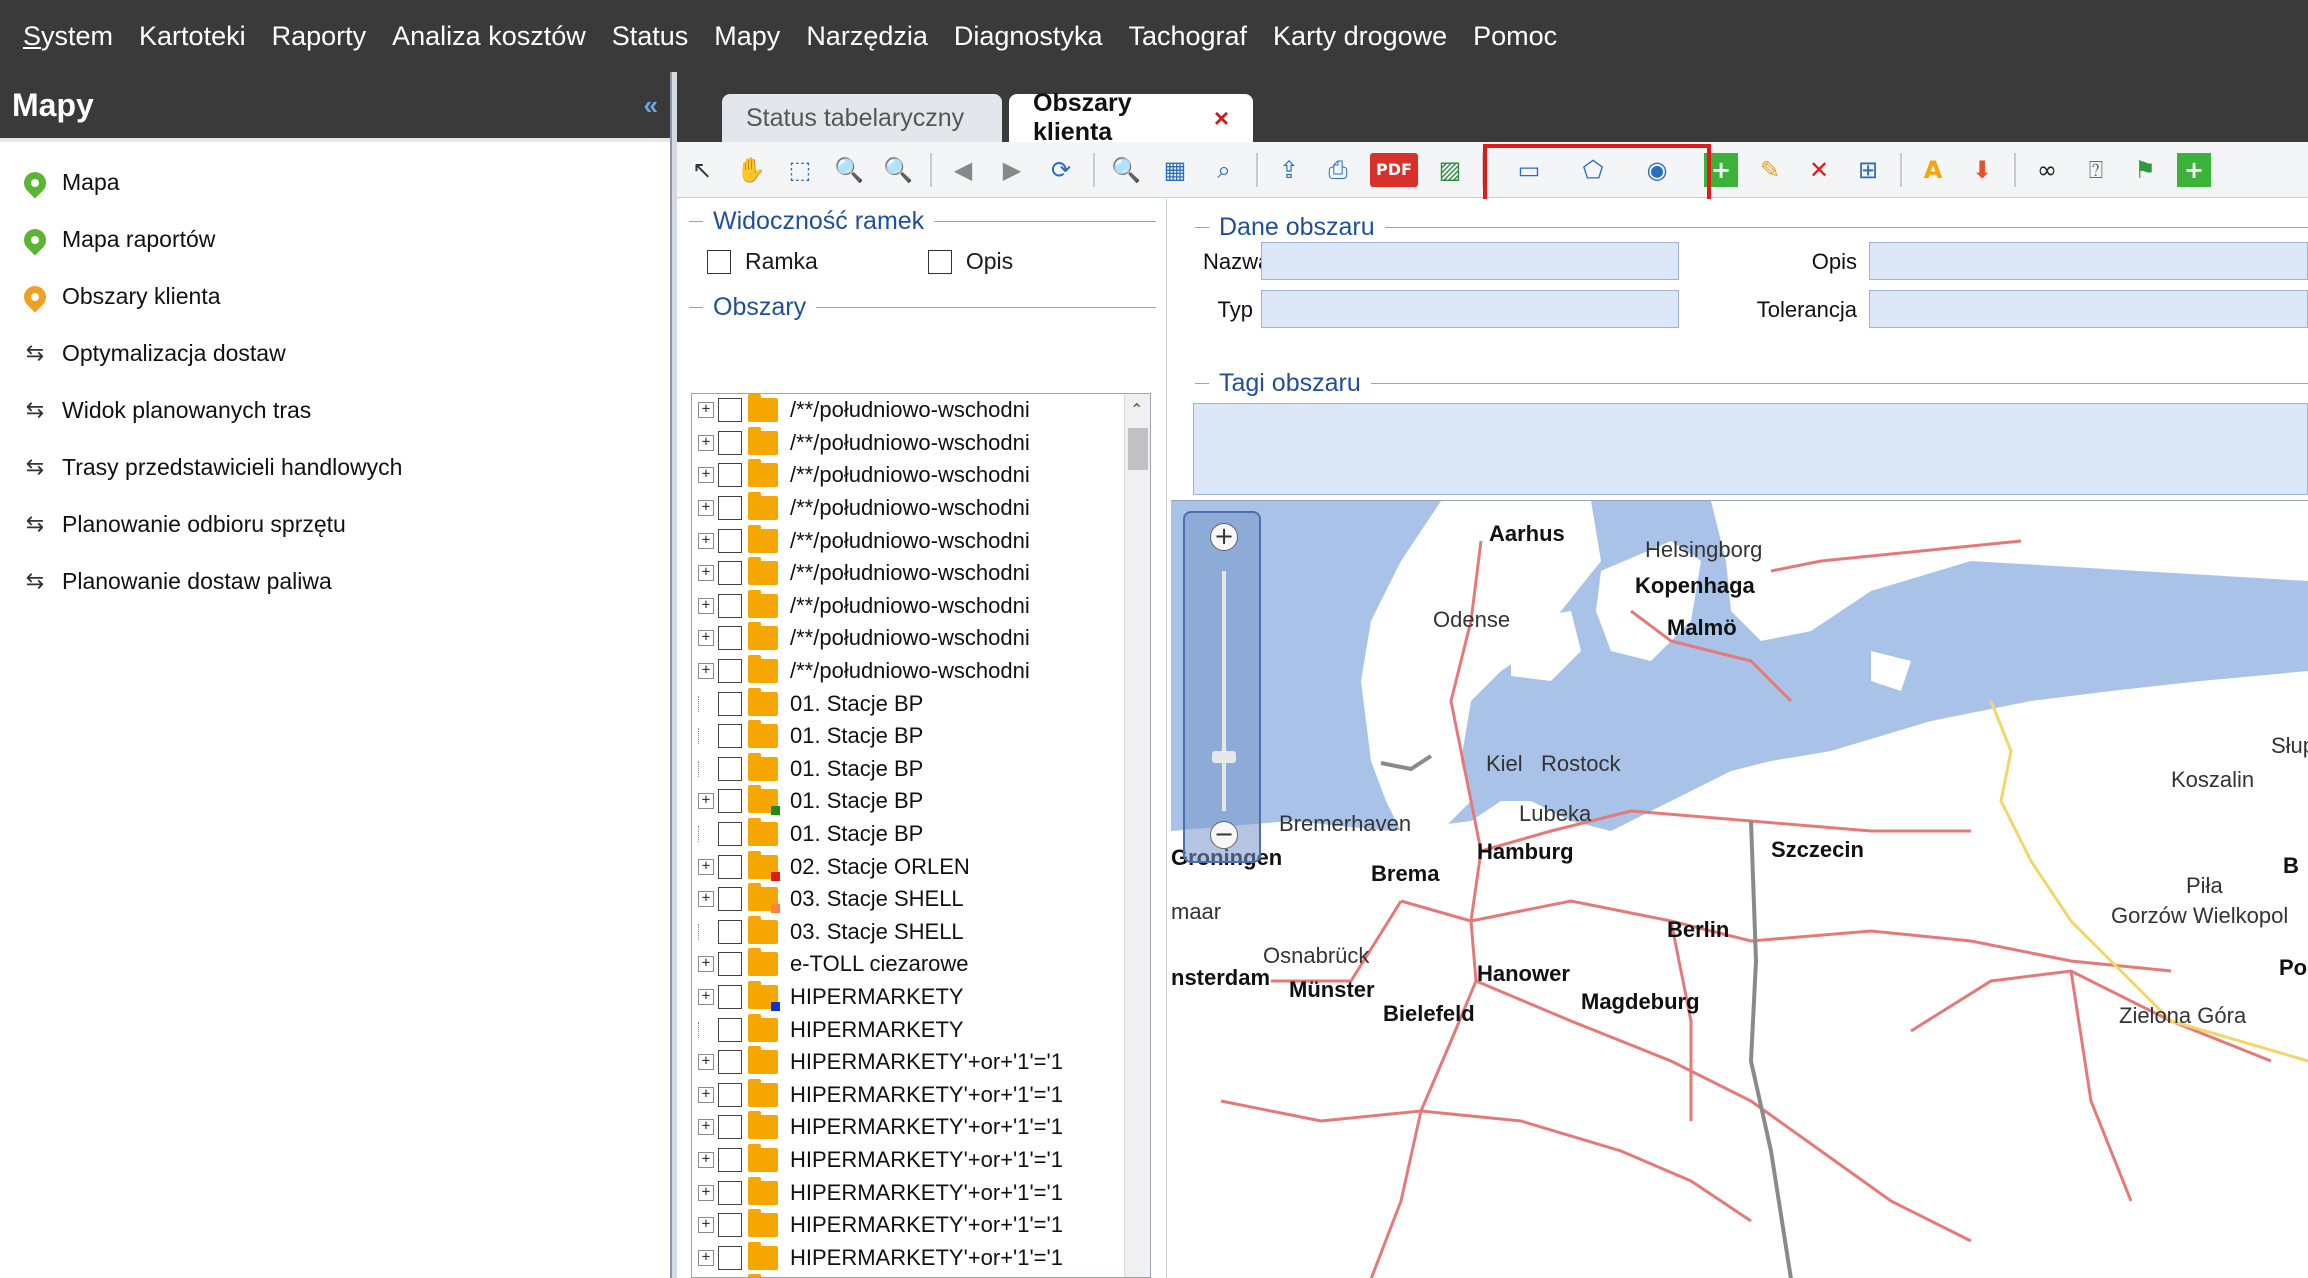 The width and height of the screenshot is (2308, 1278). Describe the element at coordinates (1470, 261) in the screenshot. I see `name-field` at that location.